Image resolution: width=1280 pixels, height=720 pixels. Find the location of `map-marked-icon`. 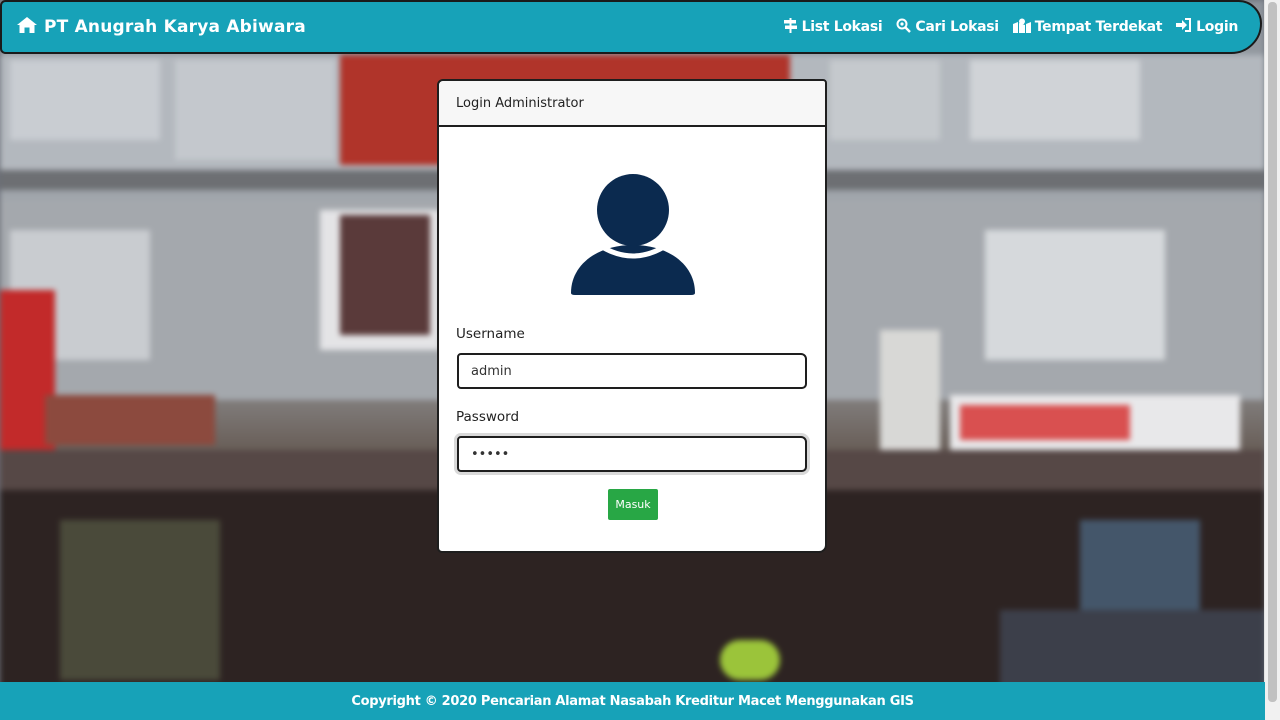

map-marked-icon is located at coordinates (1023, 27).